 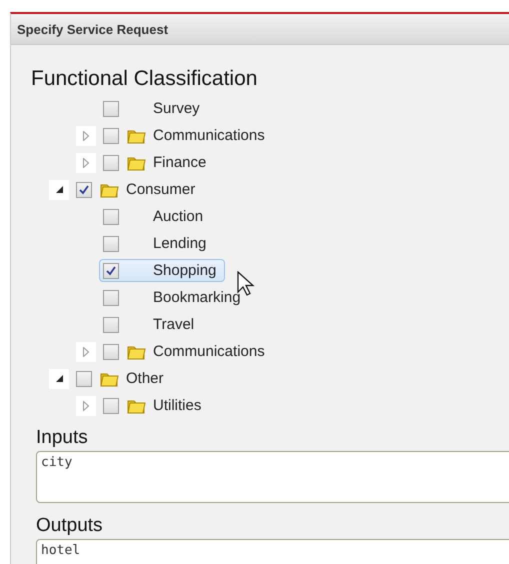 What do you see at coordinates (145, 378) in the screenshot?
I see `tree-item-label: Other` at bounding box center [145, 378].